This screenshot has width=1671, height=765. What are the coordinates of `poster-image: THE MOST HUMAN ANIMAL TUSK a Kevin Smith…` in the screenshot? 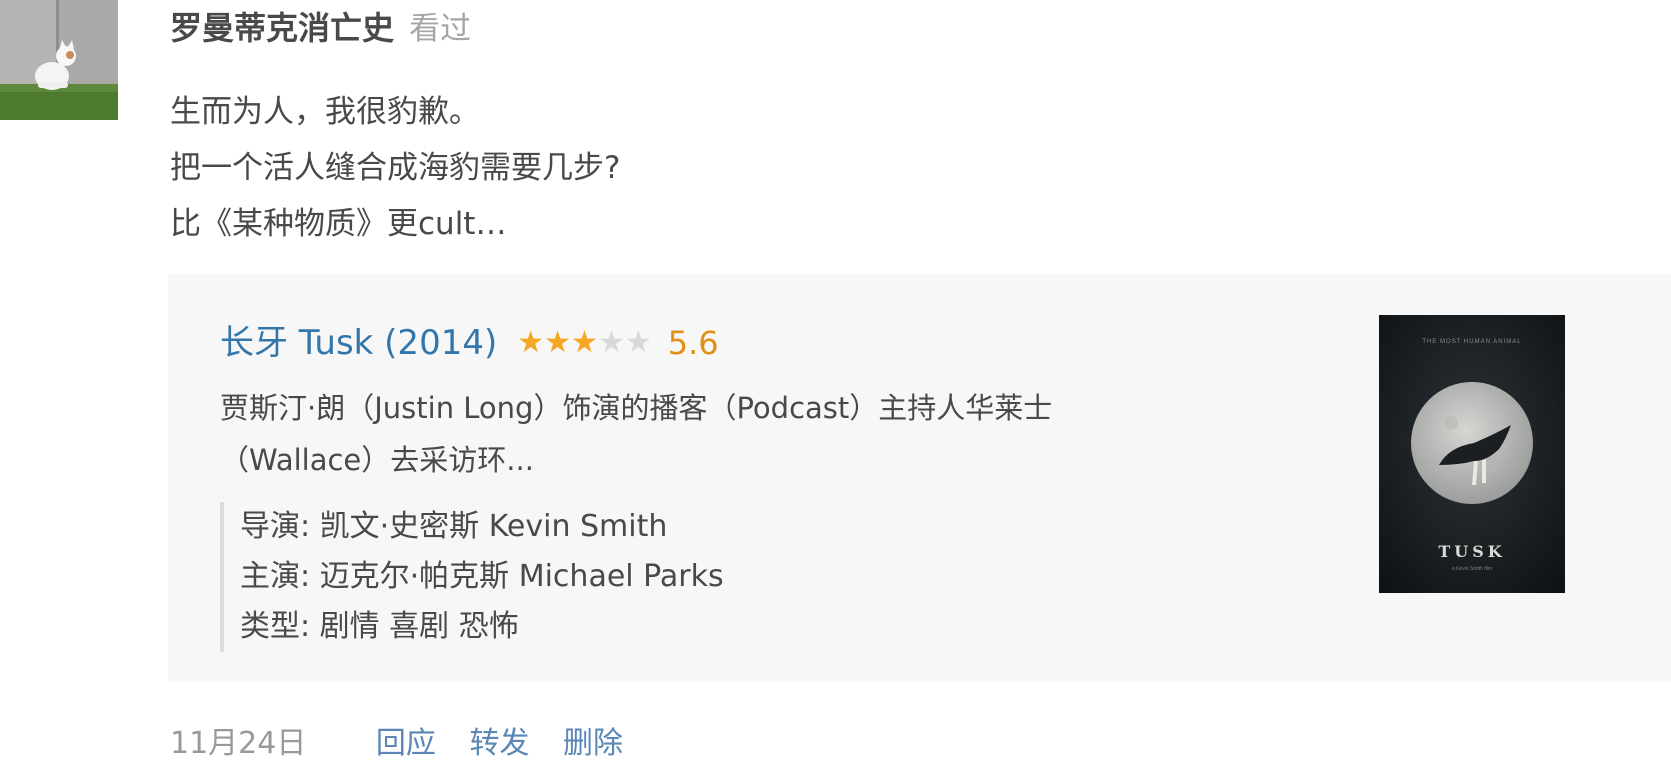 It's located at (1472, 454).